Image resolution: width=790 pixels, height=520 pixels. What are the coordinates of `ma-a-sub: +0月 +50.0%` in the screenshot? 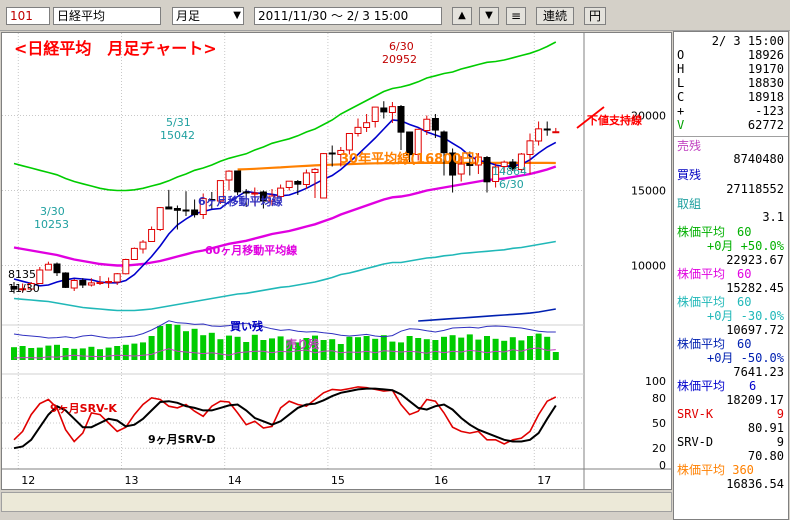 It's located at (745, 246).